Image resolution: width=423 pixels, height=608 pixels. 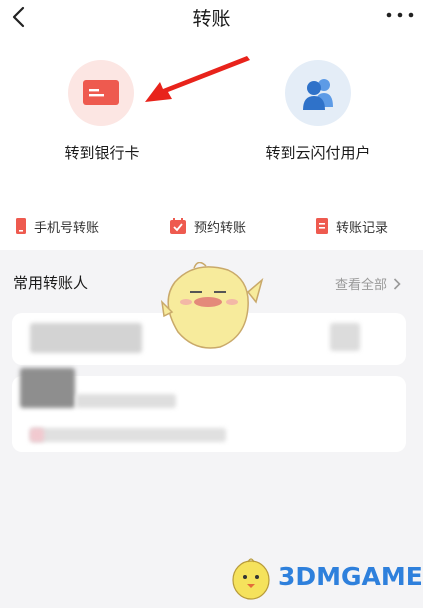 I want to click on redacted-avatar, so click(x=47, y=388).